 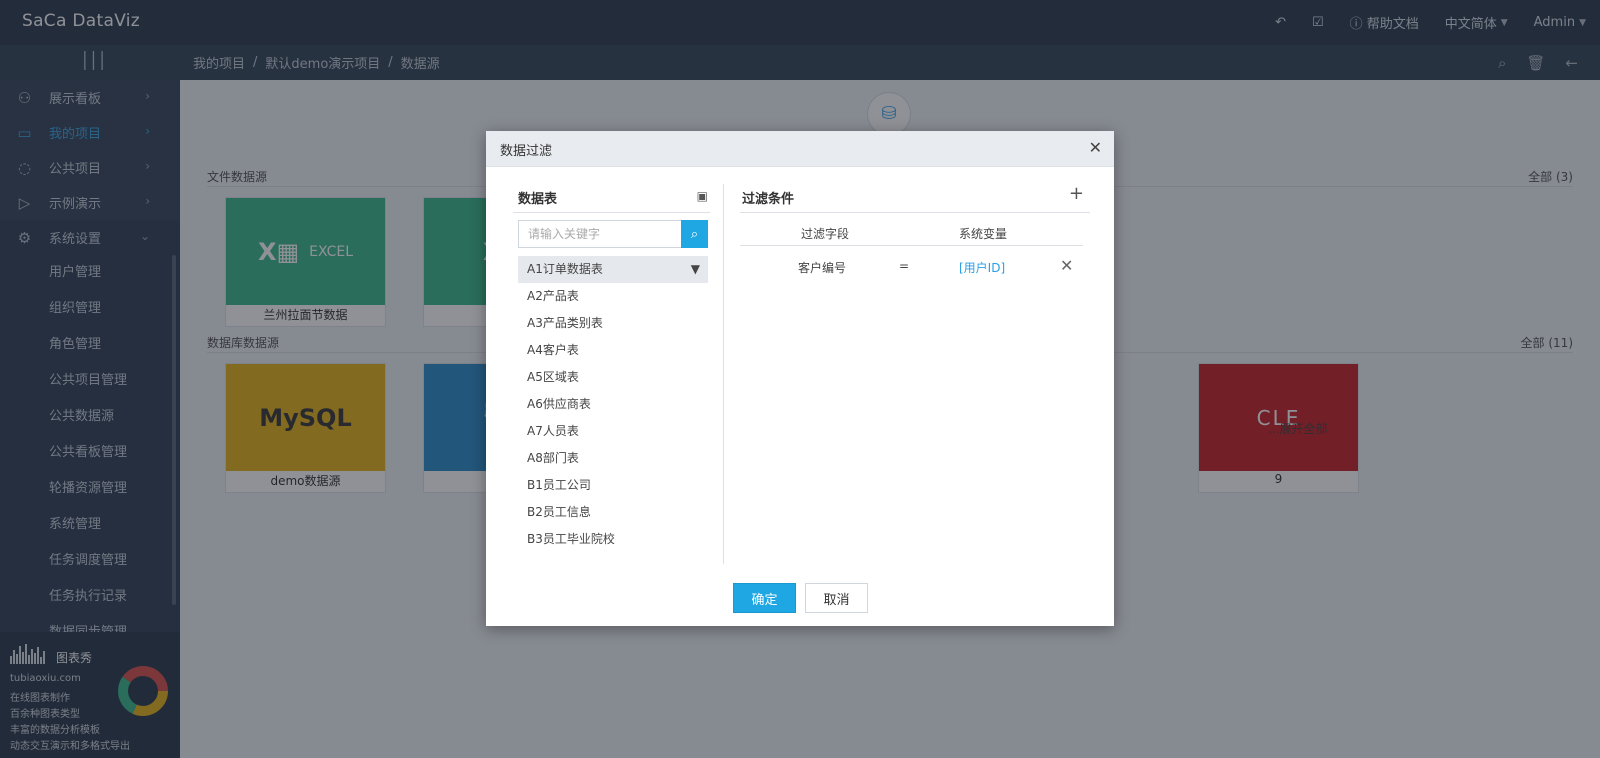 I want to click on col-system-variable: 系统变量, so click(x=983, y=234).